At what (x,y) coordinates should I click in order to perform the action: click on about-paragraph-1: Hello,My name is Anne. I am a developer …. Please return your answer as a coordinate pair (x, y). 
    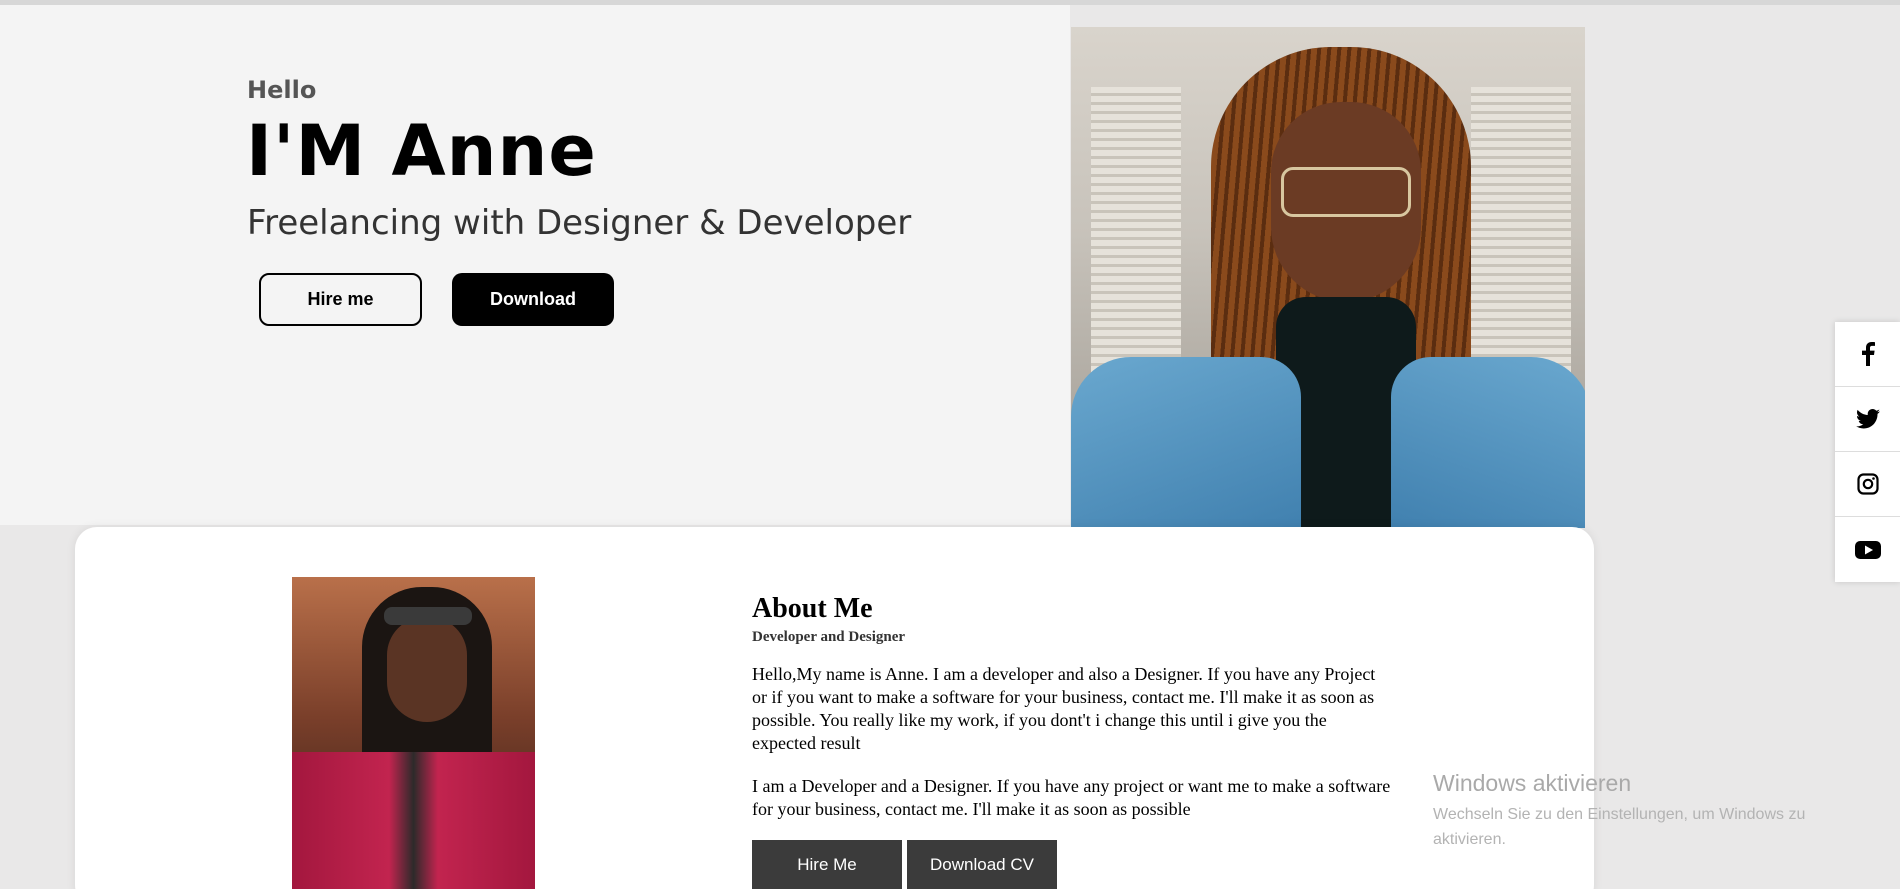
    Looking at the image, I should click on (1064, 708).